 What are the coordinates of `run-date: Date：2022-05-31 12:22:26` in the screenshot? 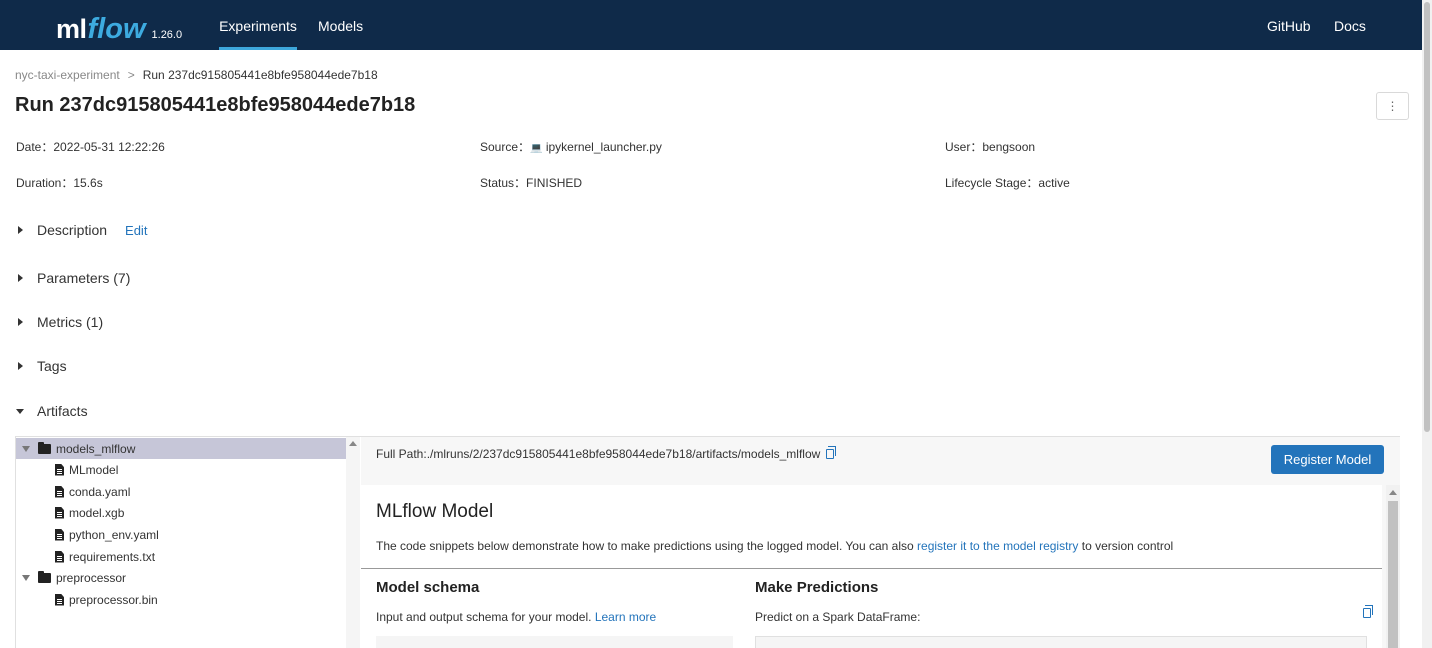 It's located at (90, 146).